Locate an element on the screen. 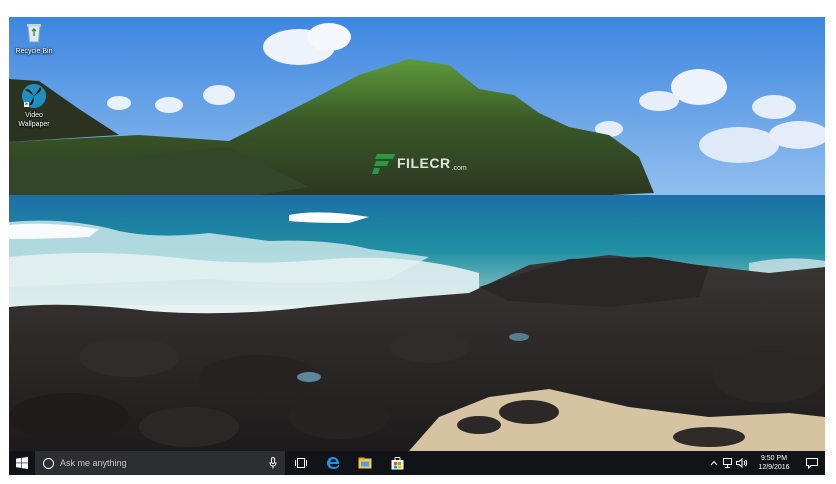 This screenshot has width=836, height=484. recycle-bin-icon is located at coordinates (34, 33).